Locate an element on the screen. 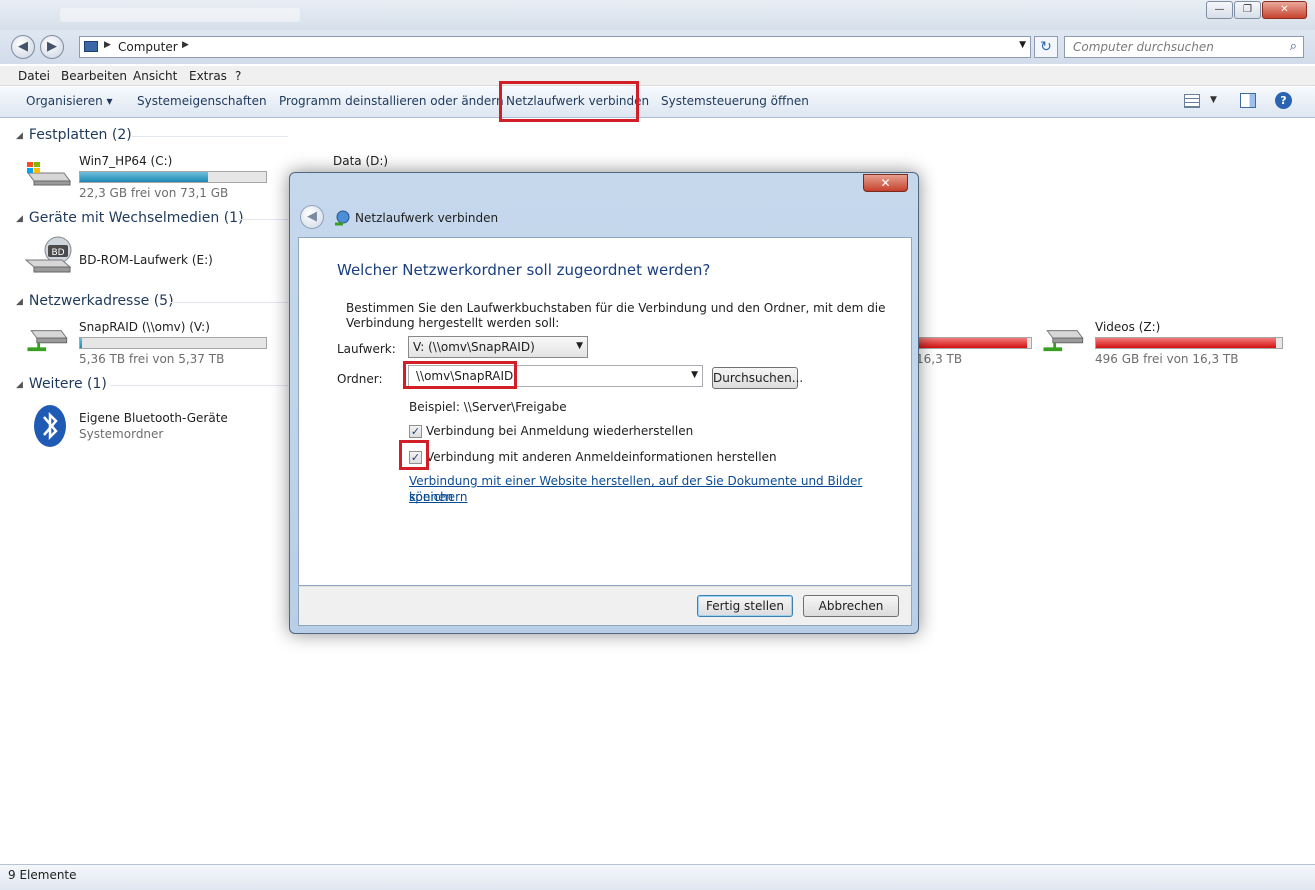 Image resolution: width=1315 pixels, height=890 pixels. drive-free-space: 16,3 TB is located at coordinates (939, 359).